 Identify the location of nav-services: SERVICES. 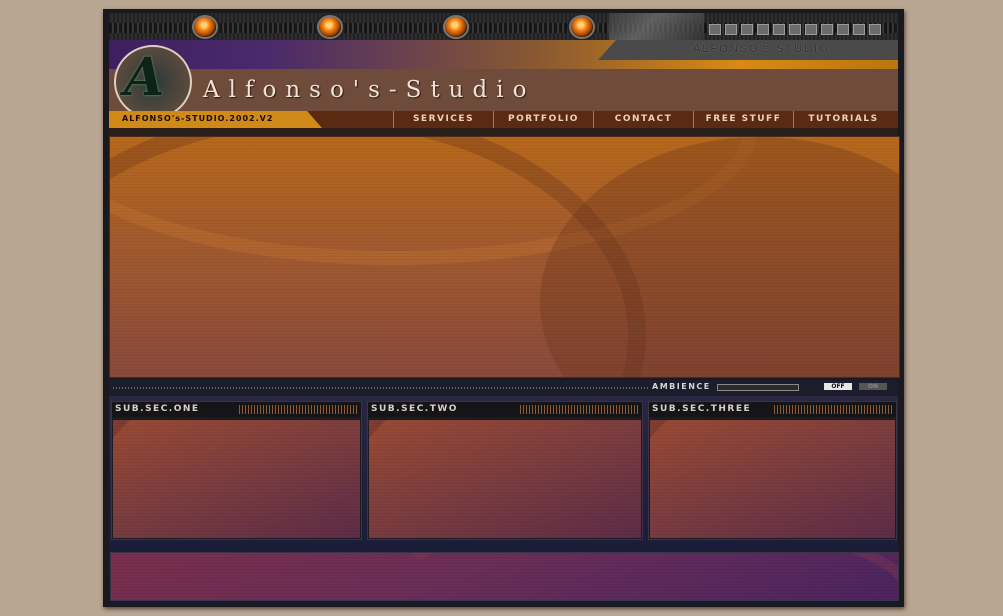
(443, 119).